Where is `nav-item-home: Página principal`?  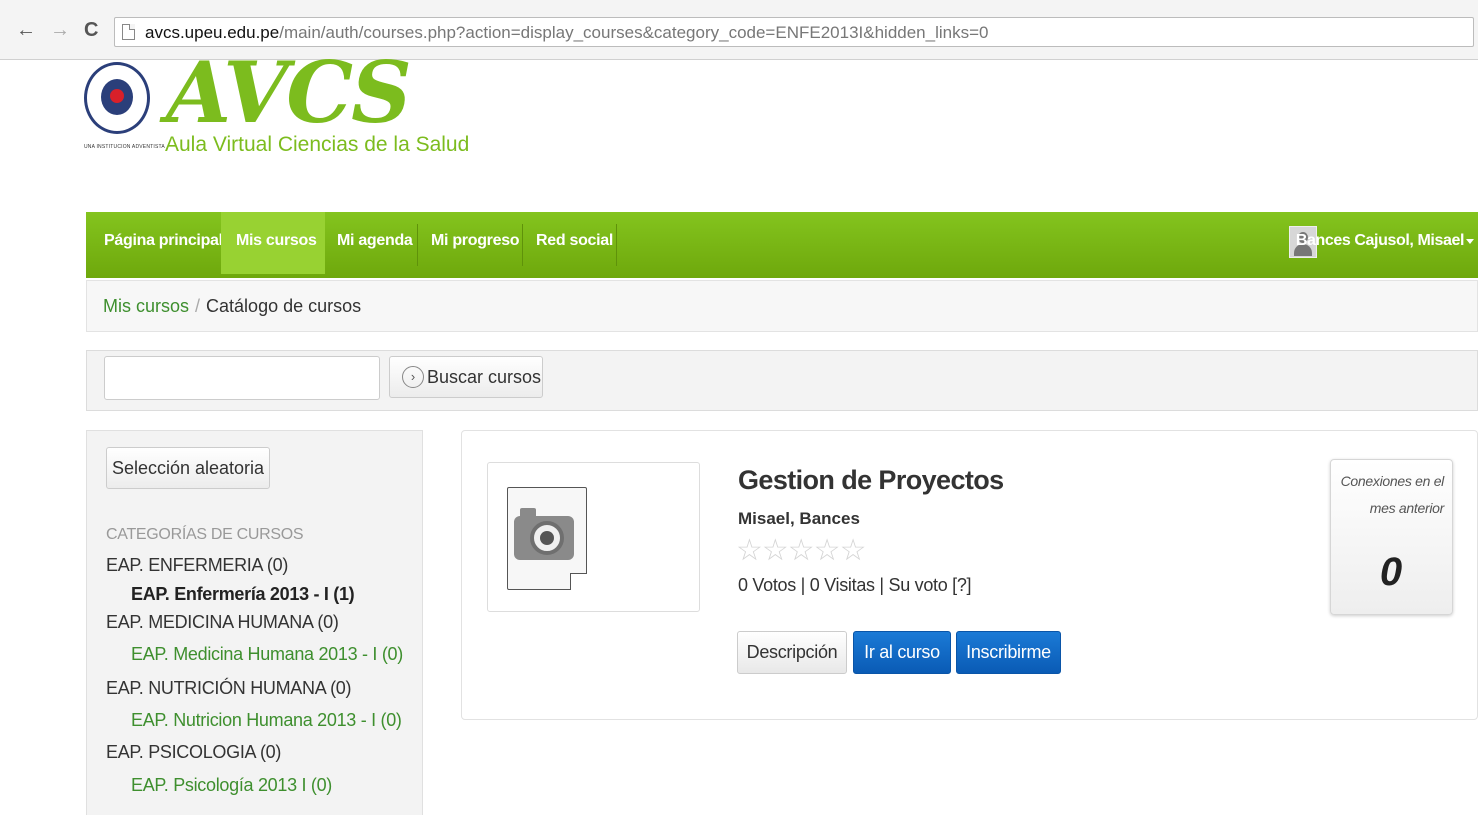 nav-item-home: Página principal is located at coordinates (163, 243).